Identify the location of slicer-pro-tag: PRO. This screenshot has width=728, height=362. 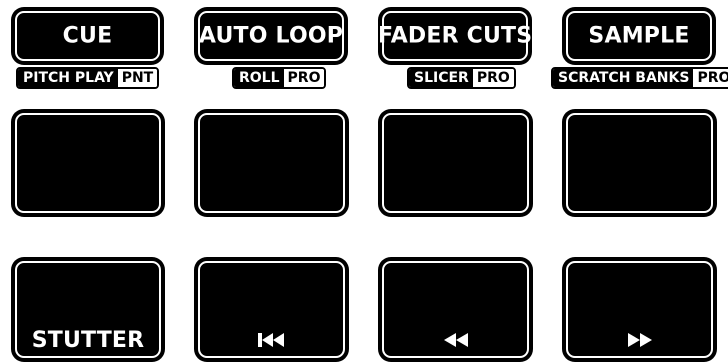
(493, 78).